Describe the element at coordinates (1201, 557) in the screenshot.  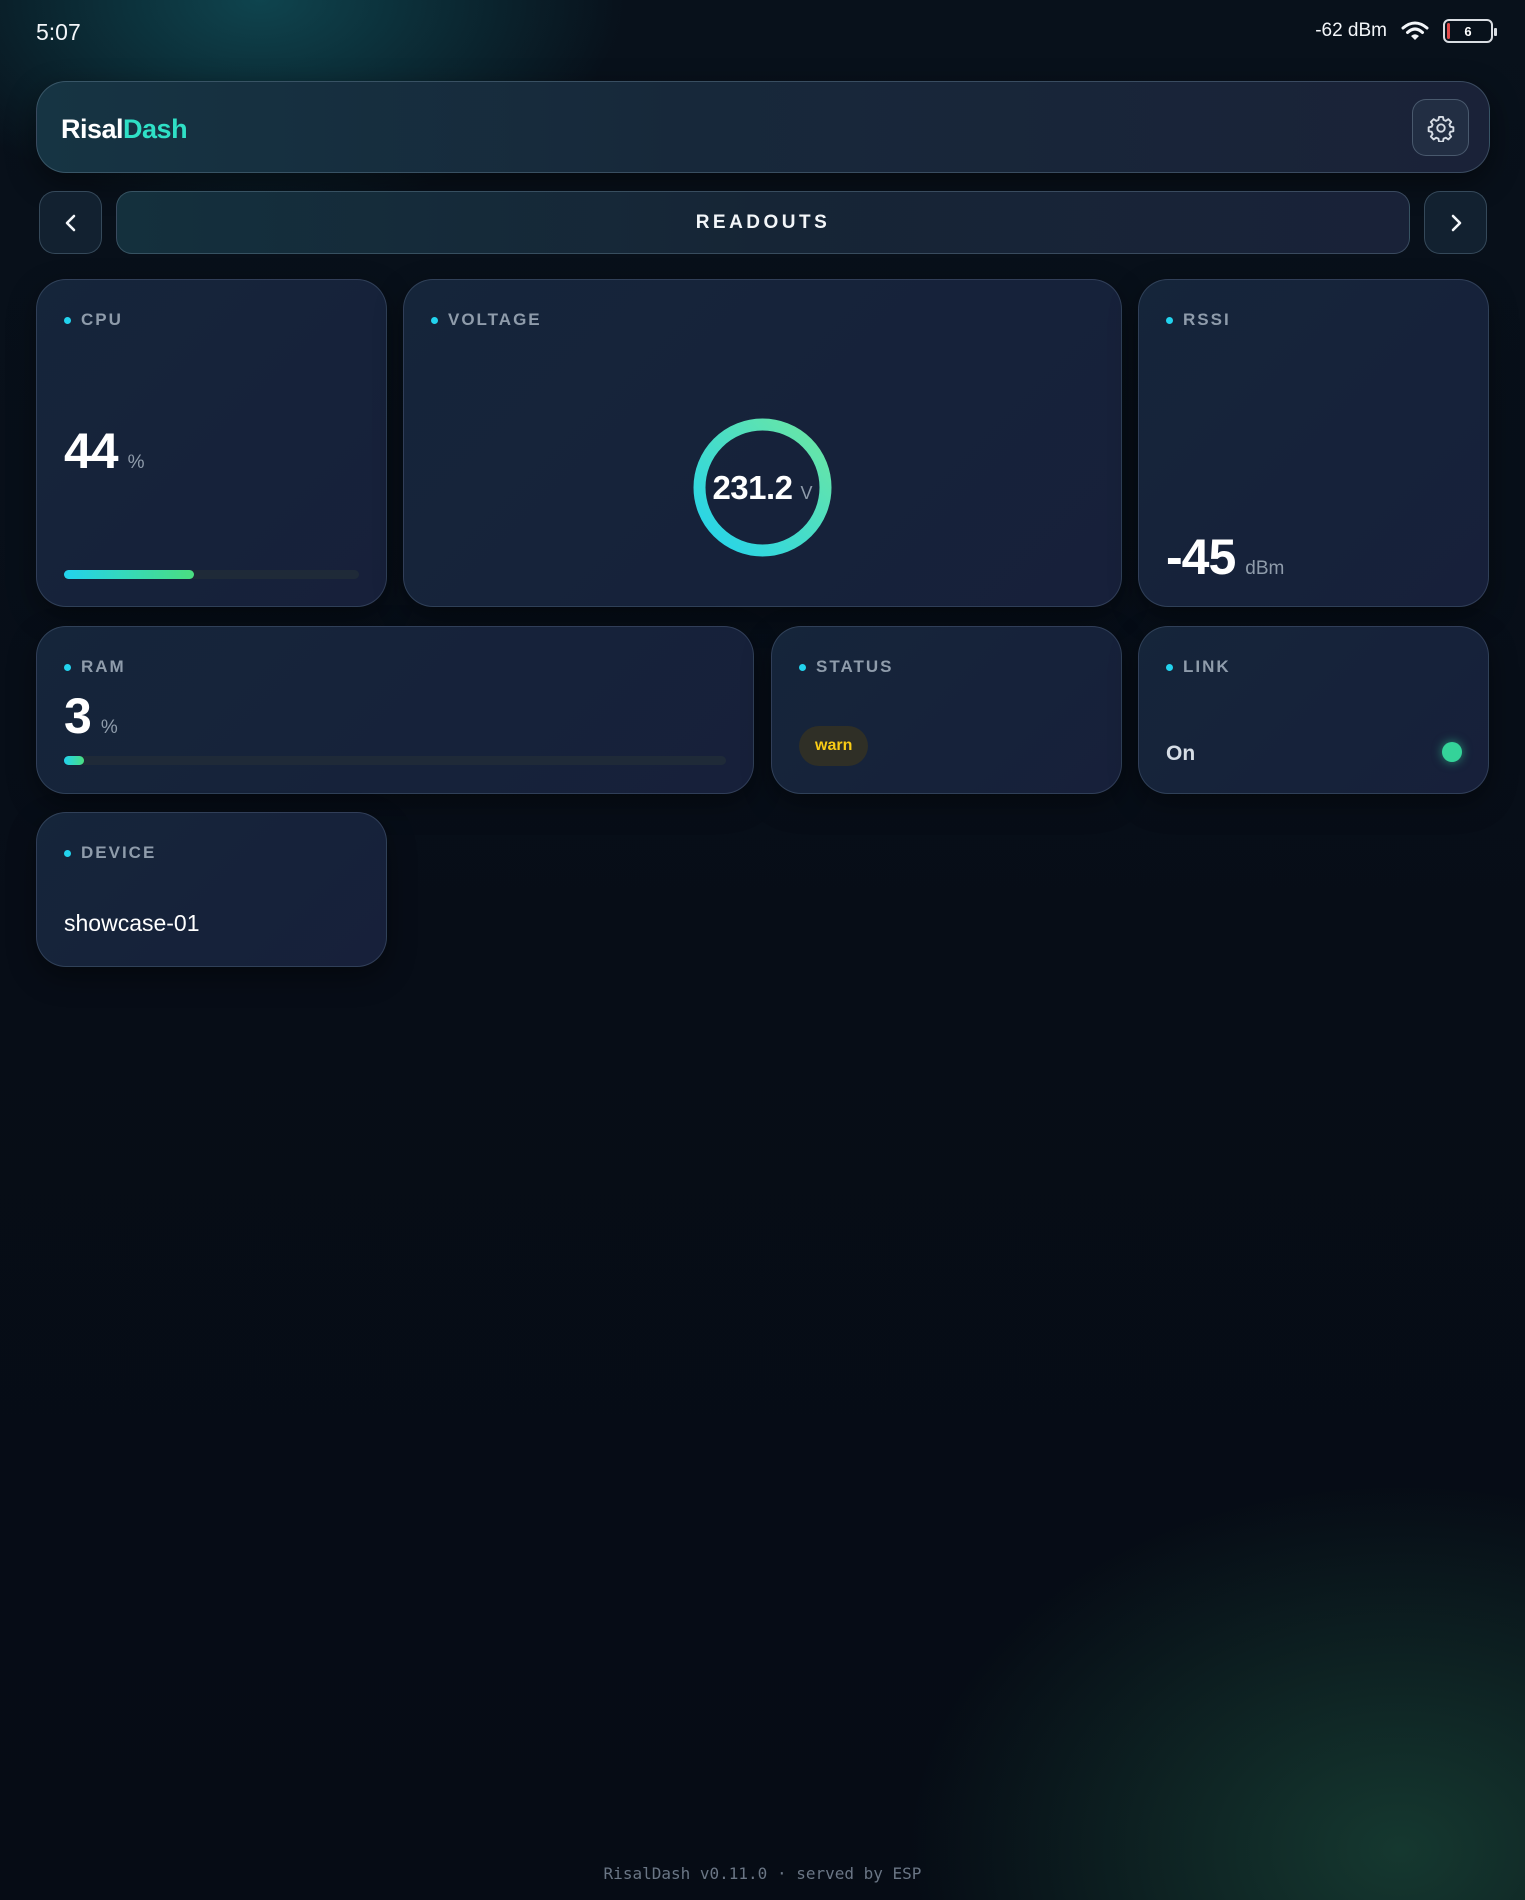
I see `rssi-value: -45` at that location.